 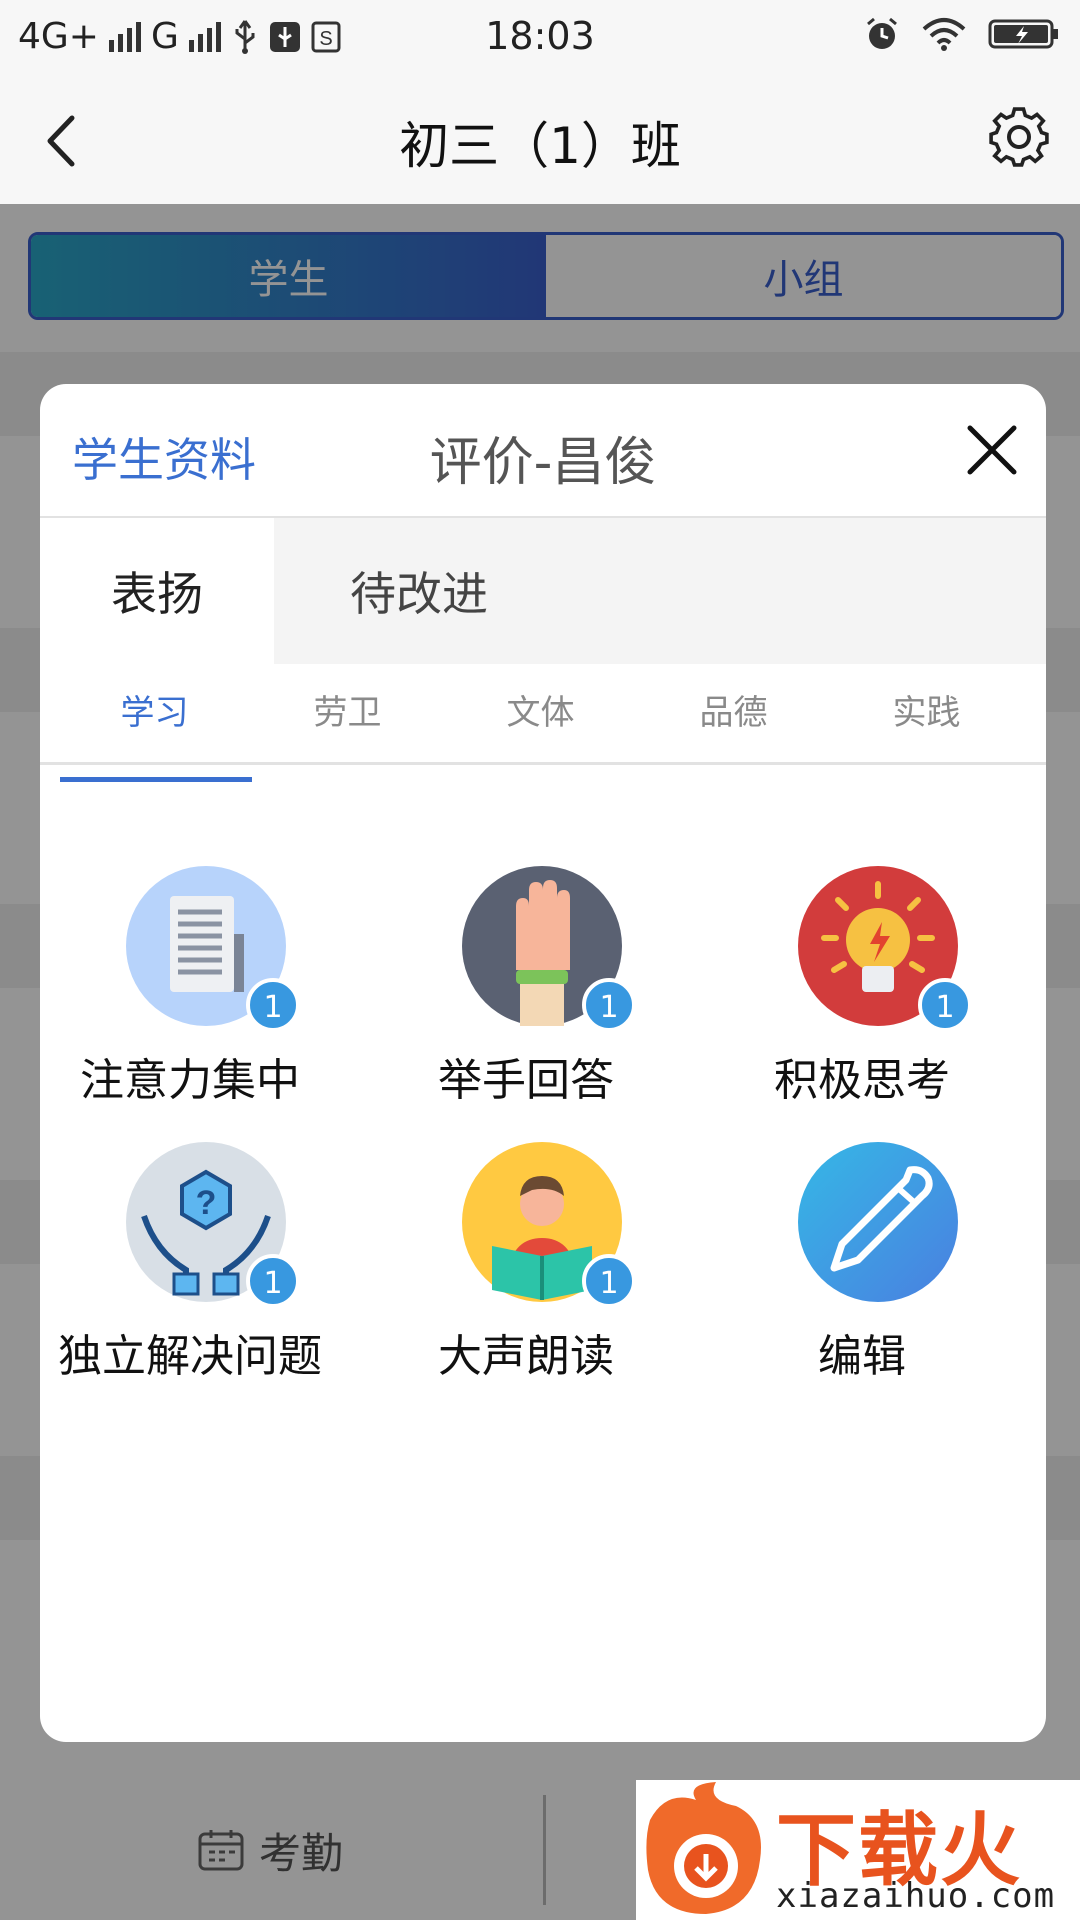 What do you see at coordinates (878, 1222) in the screenshot?
I see `pencil-icon` at bounding box center [878, 1222].